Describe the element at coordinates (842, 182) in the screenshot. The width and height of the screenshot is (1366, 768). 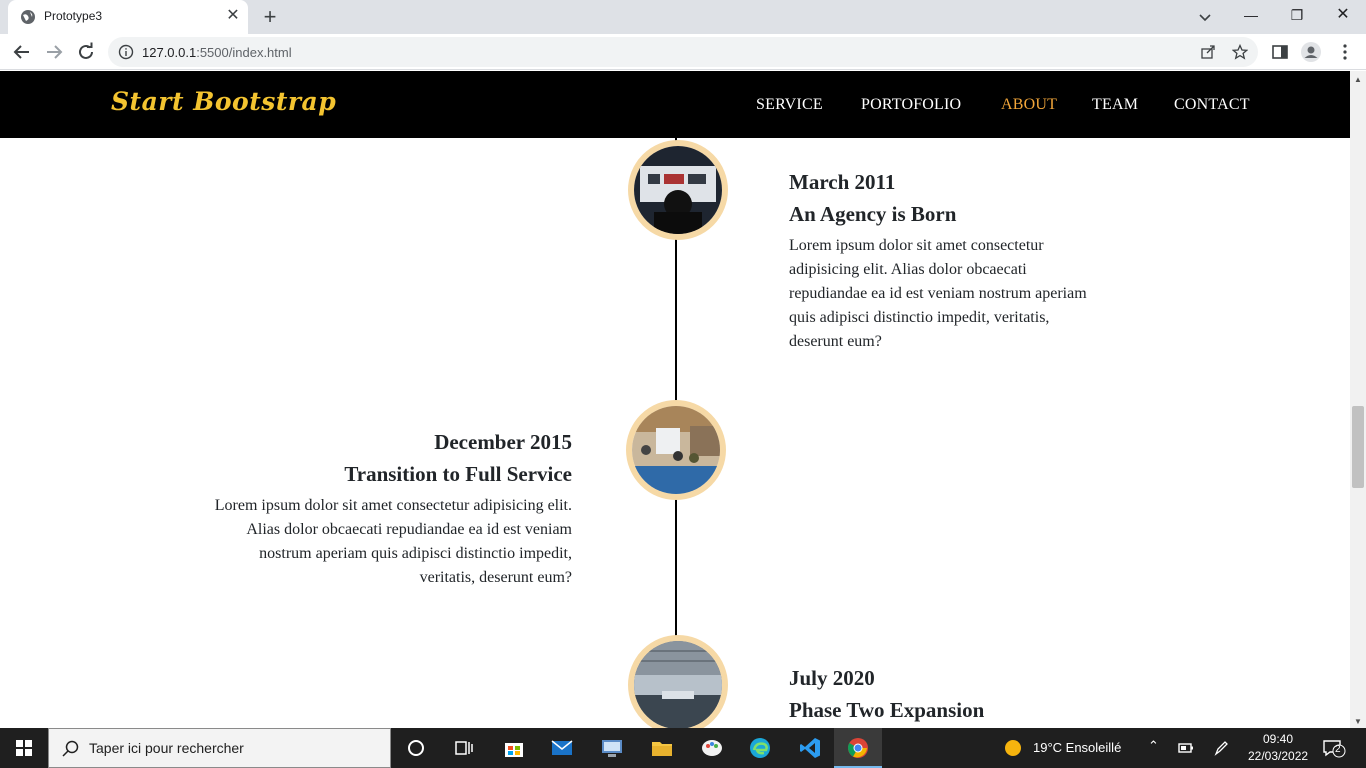
I see `timeline-date: March 2011` at that location.